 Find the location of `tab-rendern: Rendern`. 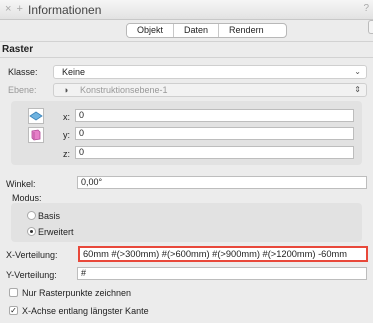

tab-rendern: Rendern is located at coordinates (252, 30).